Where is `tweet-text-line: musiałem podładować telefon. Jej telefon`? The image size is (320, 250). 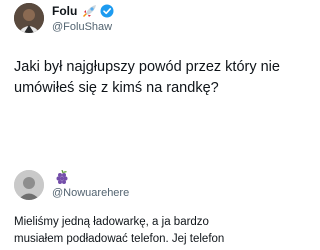 tweet-text-line: musiałem podładować telefon. Jej telefon is located at coordinates (119, 239).